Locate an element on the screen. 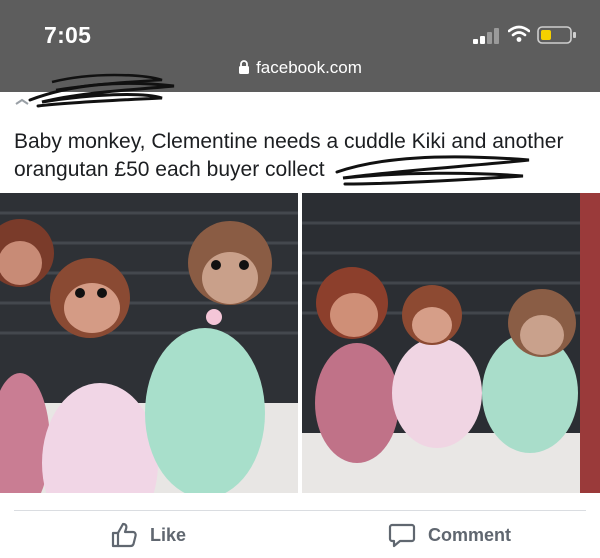  signal-icon is located at coordinates (486, 36).